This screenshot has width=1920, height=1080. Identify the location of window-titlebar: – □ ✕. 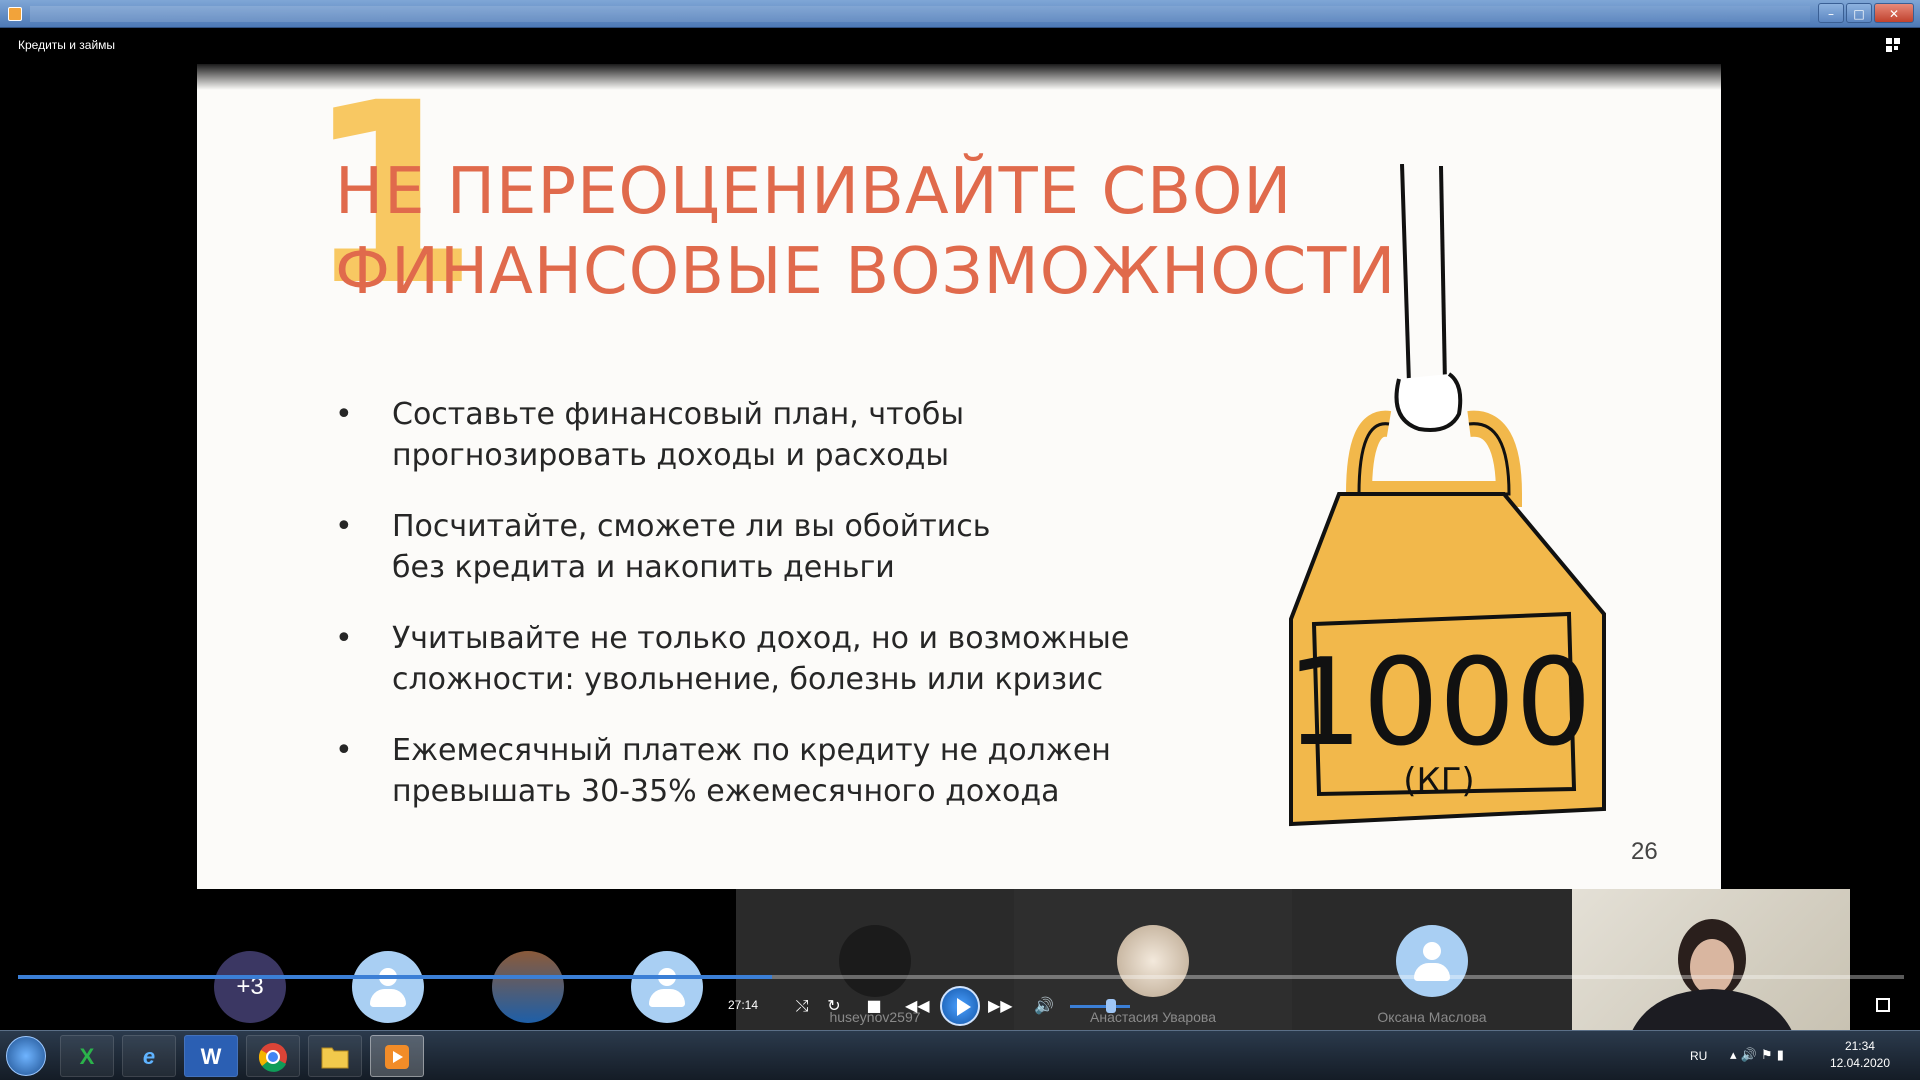
(960, 14).